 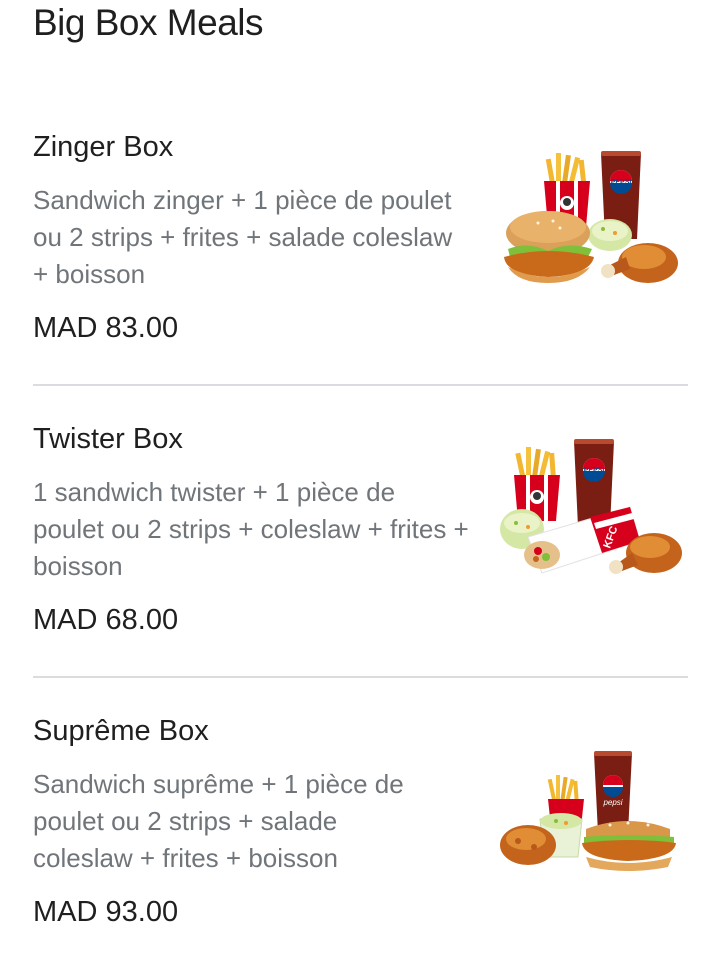 I want to click on supreme-box-meal-photo: pepsi, so click(x=593, y=804).